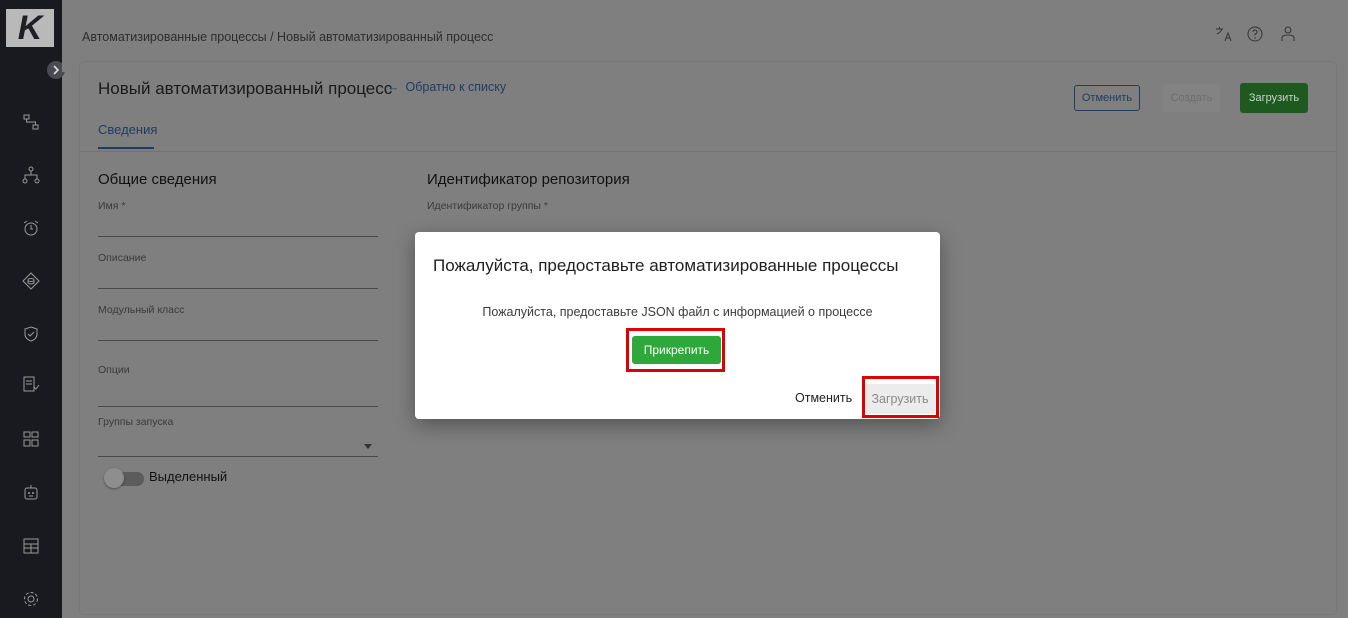  I want to click on sidebar-item-grid, so click(31, 439).